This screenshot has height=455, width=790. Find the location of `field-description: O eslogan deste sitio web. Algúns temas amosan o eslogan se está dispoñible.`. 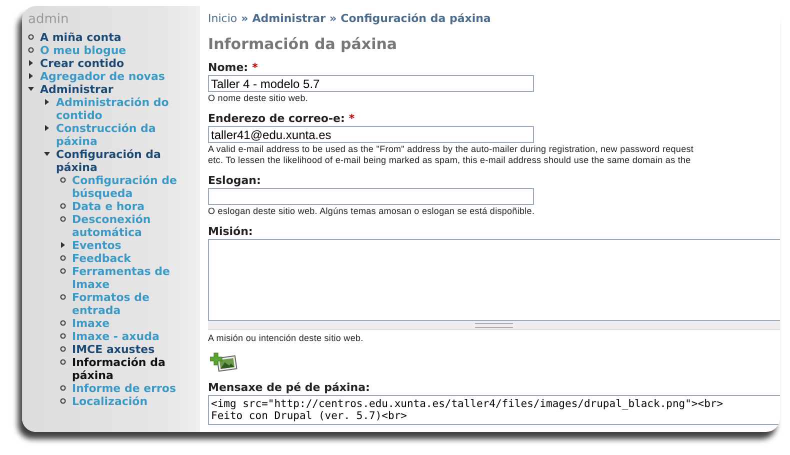

field-description: O eslogan deste sitio web. Algúns temas amosan o eslogan se está dispoñible. is located at coordinates (372, 211).